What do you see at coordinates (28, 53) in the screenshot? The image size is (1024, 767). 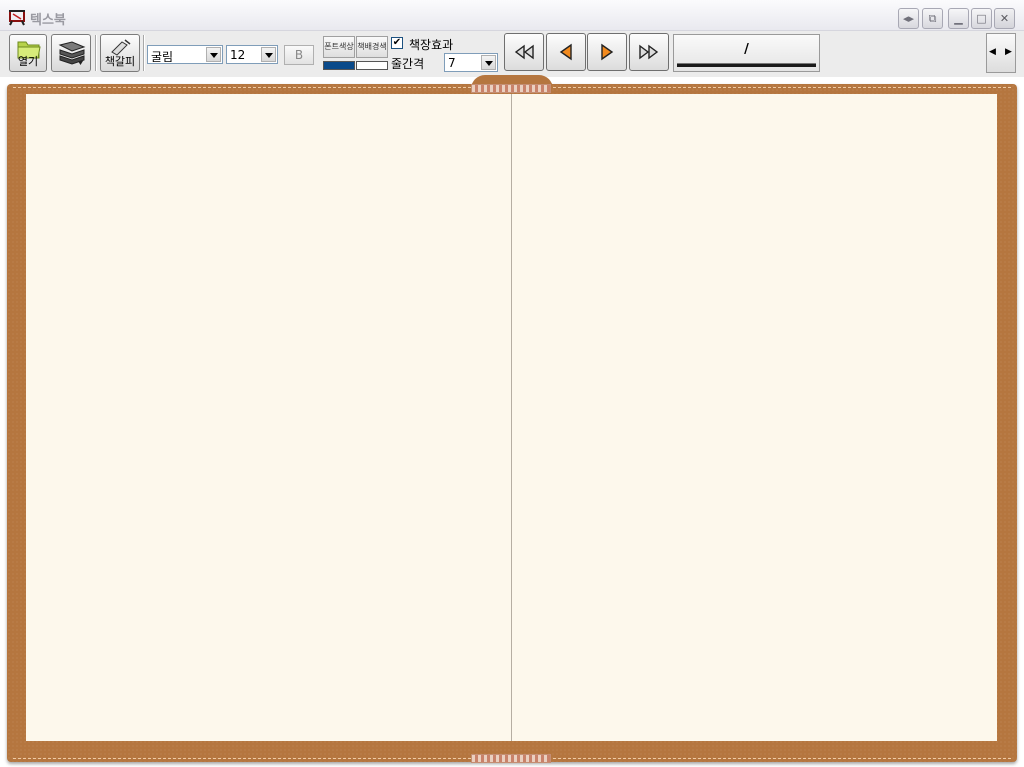 I see `open-button: 열기` at bounding box center [28, 53].